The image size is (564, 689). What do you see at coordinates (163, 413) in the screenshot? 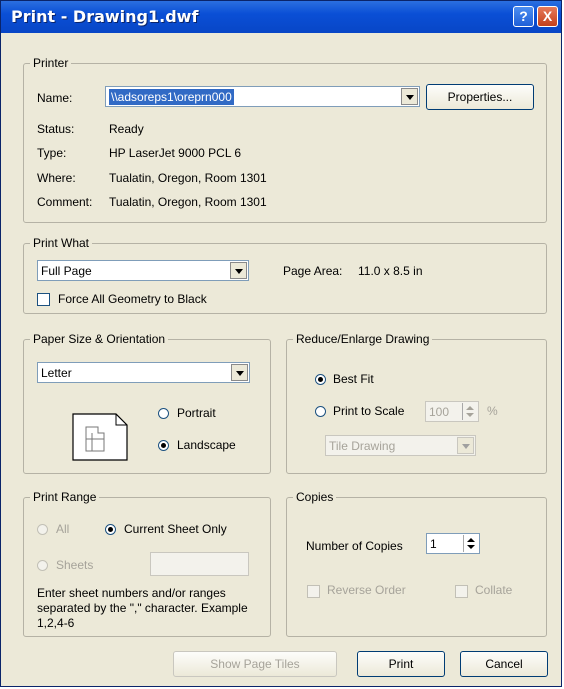
I see `portrait-radio` at bounding box center [163, 413].